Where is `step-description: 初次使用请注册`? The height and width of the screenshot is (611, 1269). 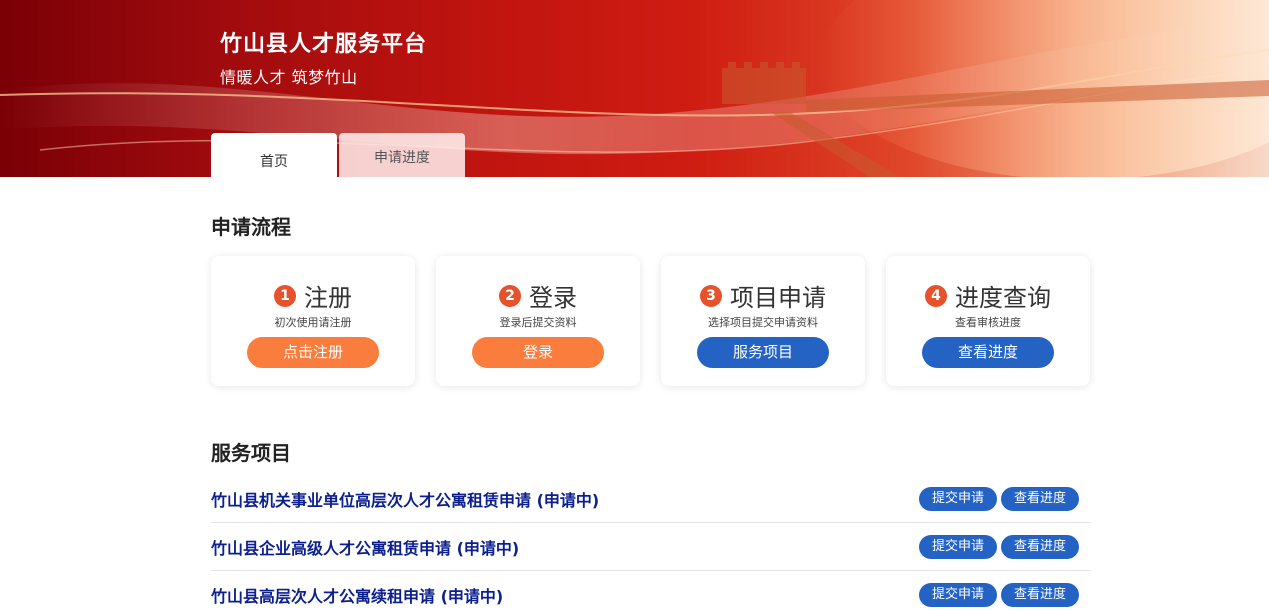
step-description: 初次使用请注册 is located at coordinates (313, 322).